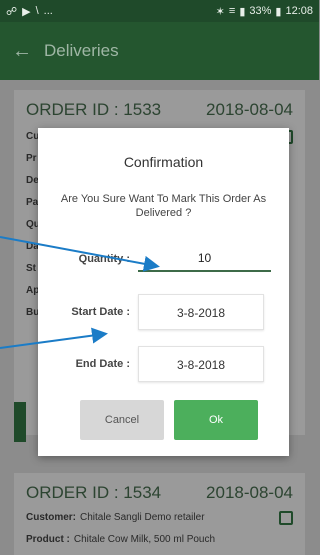 The width and height of the screenshot is (320, 555). What do you see at coordinates (32, 180) in the screenshot?
I see `row-label: De` at bounding box center [32, 180].